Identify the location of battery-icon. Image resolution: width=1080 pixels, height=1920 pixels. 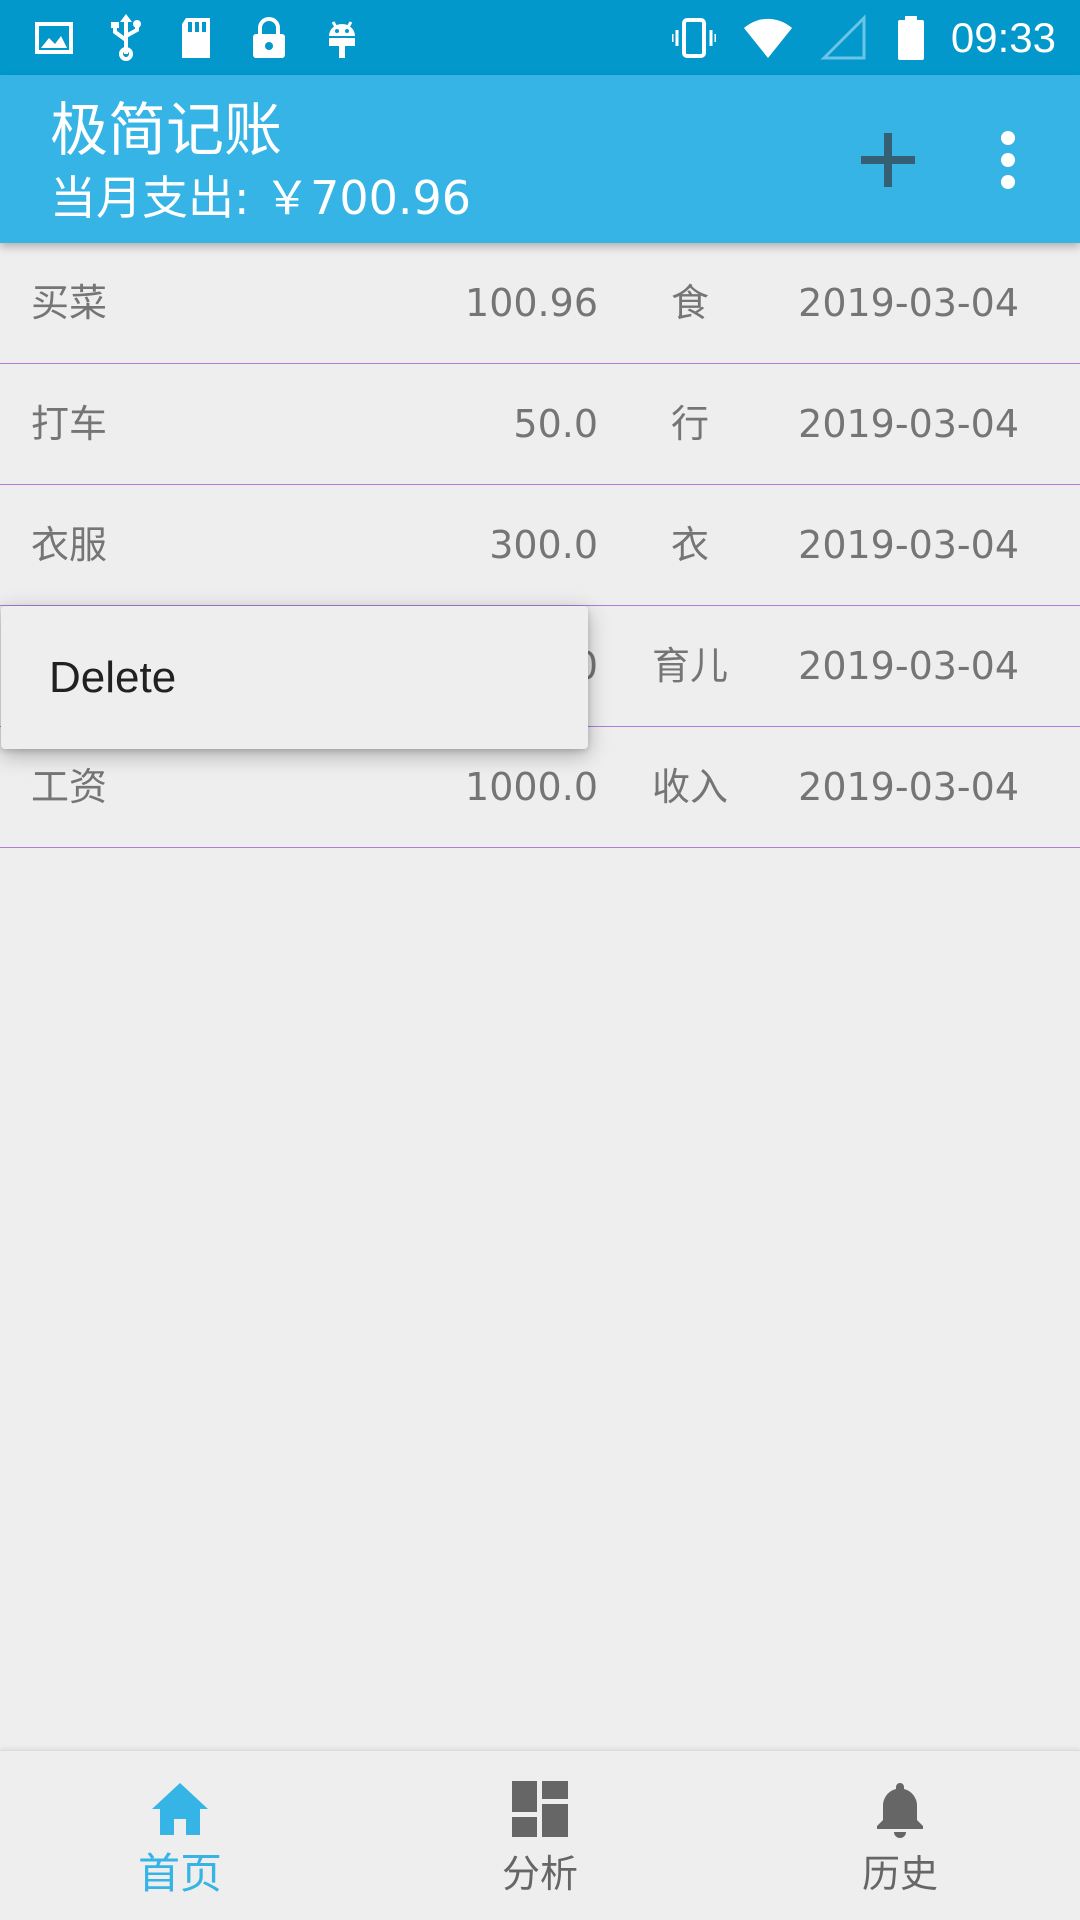
(911, 38).